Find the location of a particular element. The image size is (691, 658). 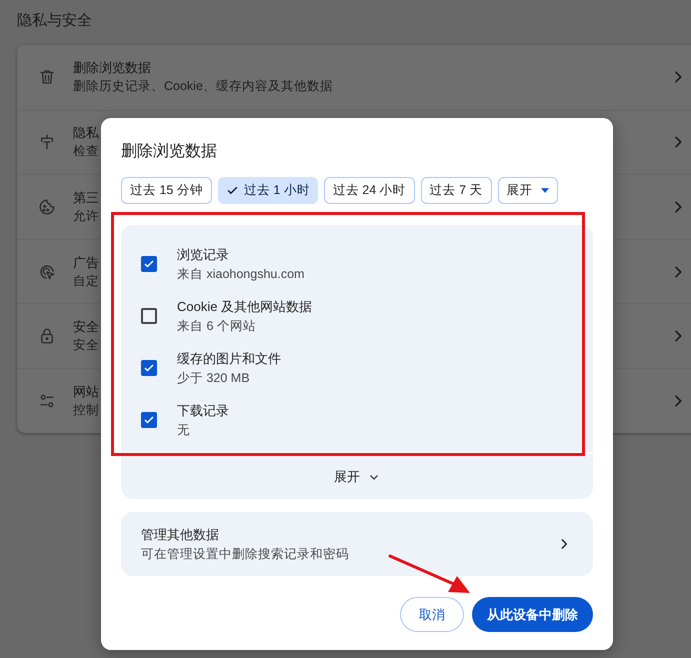

sliders-icon is located at coordinates (47, 401).